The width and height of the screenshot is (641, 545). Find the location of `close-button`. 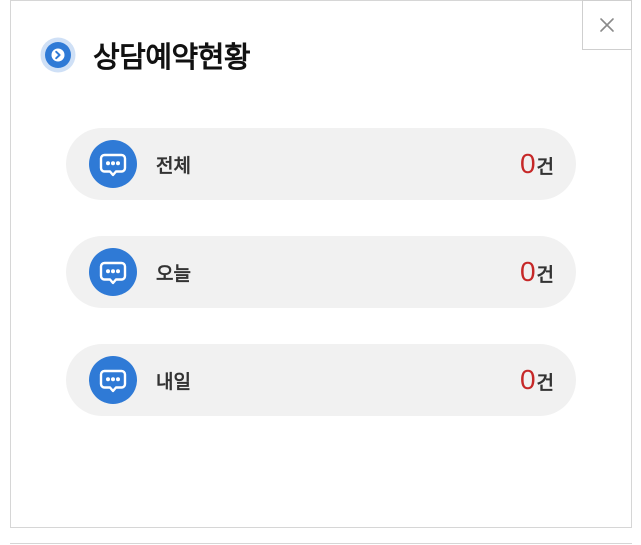

close-button is located at coordinates (607, 25).